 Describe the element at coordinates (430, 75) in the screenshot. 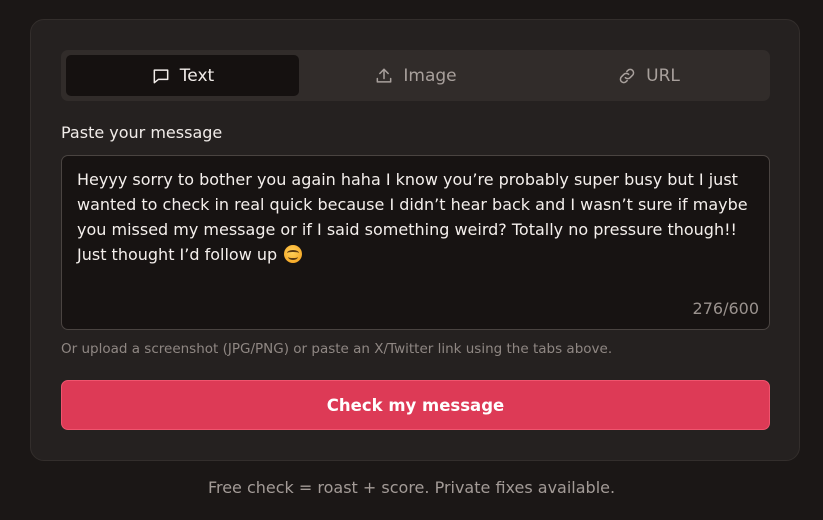

I see `tab-image-label: Image` at that location.